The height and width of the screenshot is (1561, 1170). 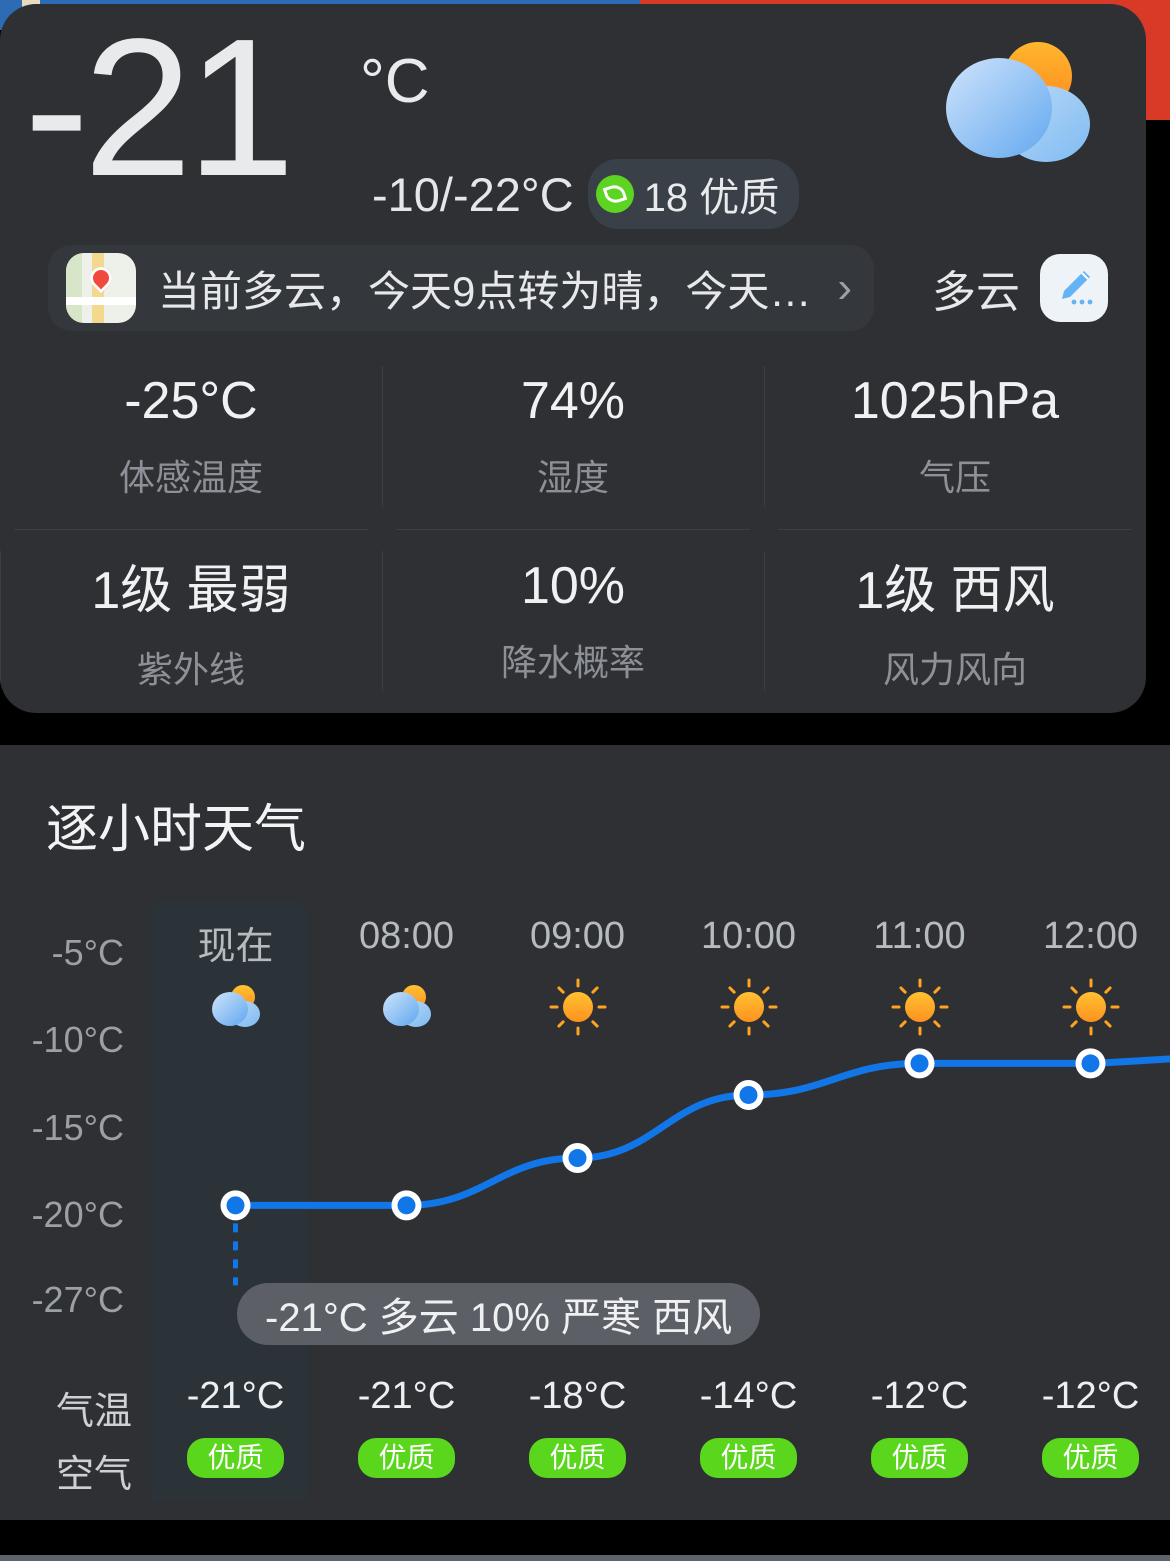 I want to click on metric-value: 1025hPa, so click(x=955, y=401).